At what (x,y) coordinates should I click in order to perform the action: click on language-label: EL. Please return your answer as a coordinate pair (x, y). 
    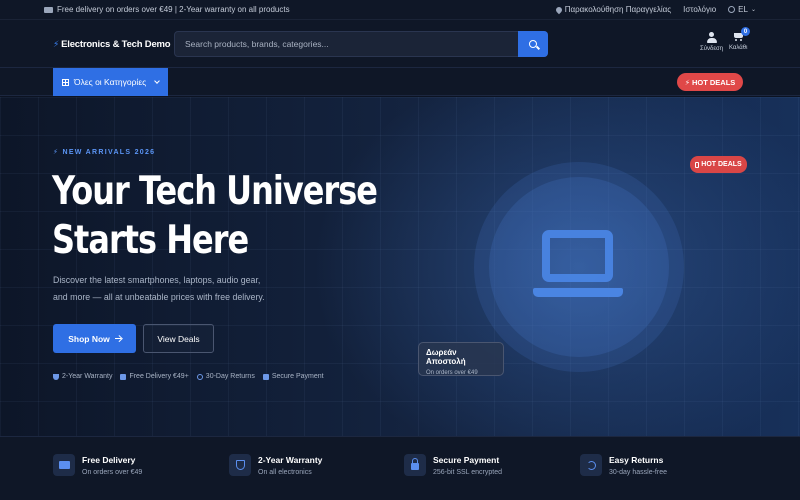
    Looking at the image, I should click on (743, 9).